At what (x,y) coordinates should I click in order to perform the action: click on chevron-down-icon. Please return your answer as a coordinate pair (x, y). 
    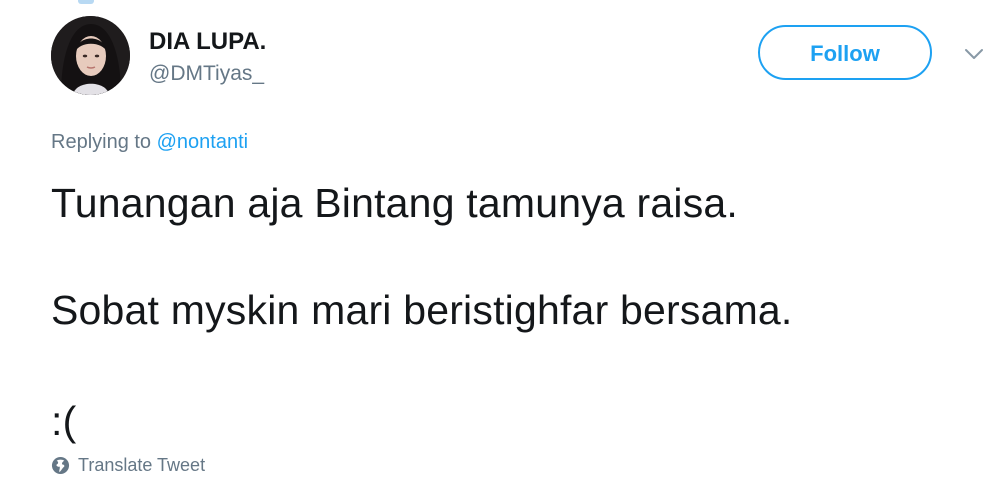
    Looking at the image, I should click on (974, 54).